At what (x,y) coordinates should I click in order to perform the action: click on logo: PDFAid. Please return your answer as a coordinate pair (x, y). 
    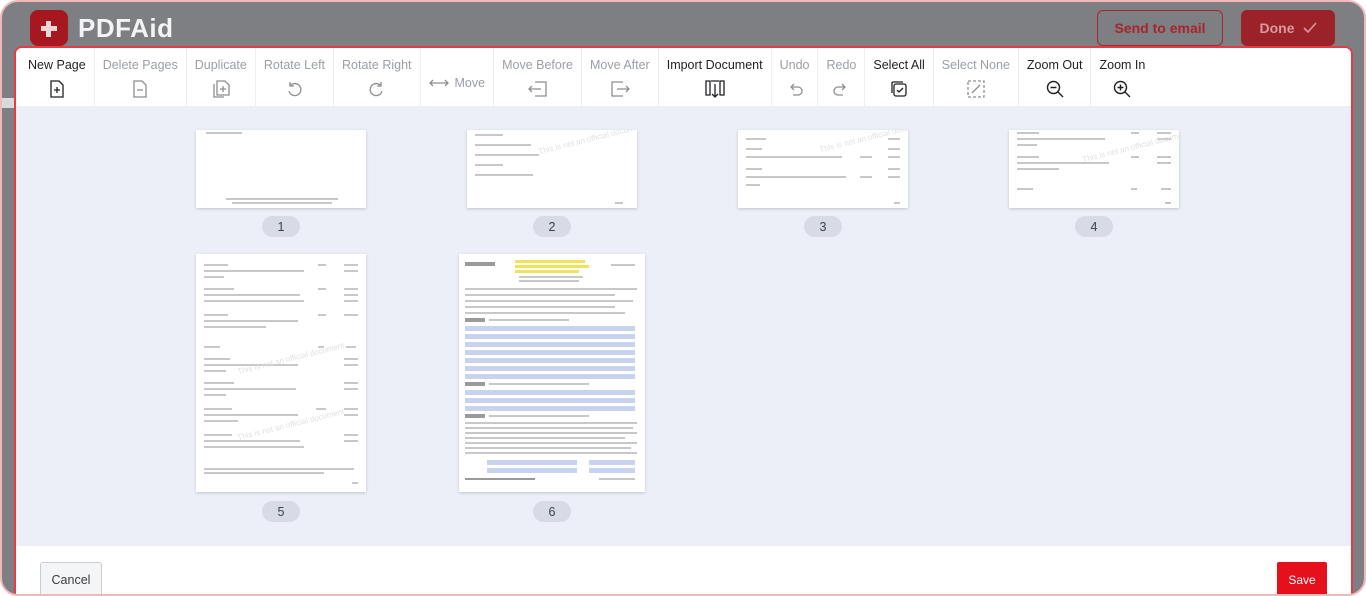
    Looking at the image, I should click on (101, 28).